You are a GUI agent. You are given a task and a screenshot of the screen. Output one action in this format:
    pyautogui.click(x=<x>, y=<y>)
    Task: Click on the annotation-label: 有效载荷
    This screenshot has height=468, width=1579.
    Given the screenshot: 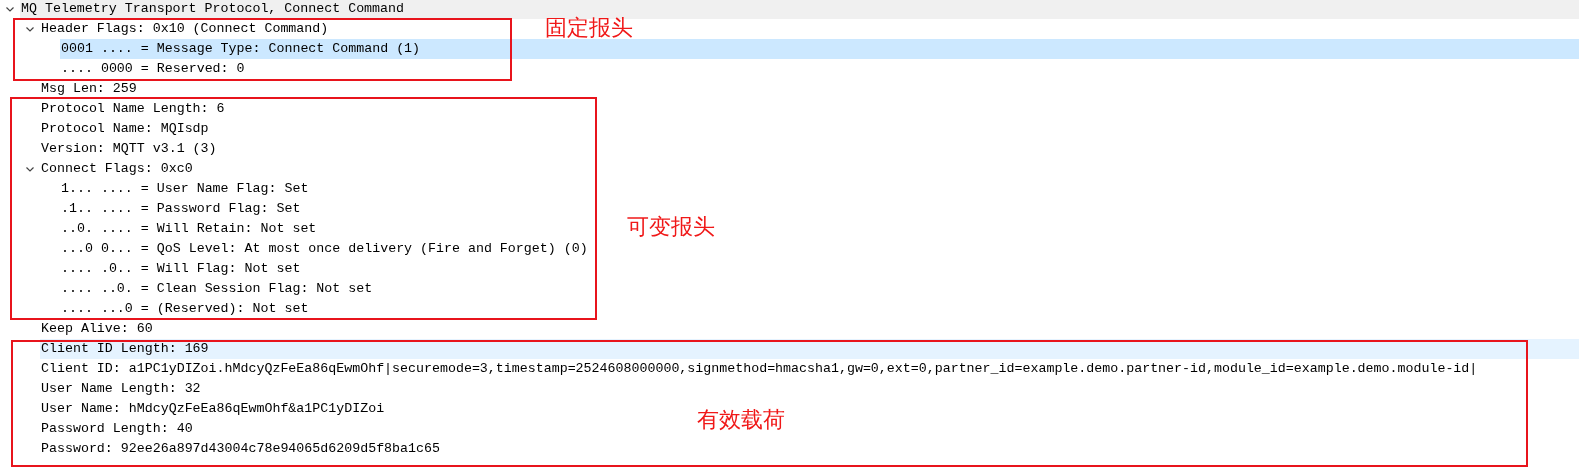 What is the action you would take?
    pyautogui.click(x=741, y=420)
    